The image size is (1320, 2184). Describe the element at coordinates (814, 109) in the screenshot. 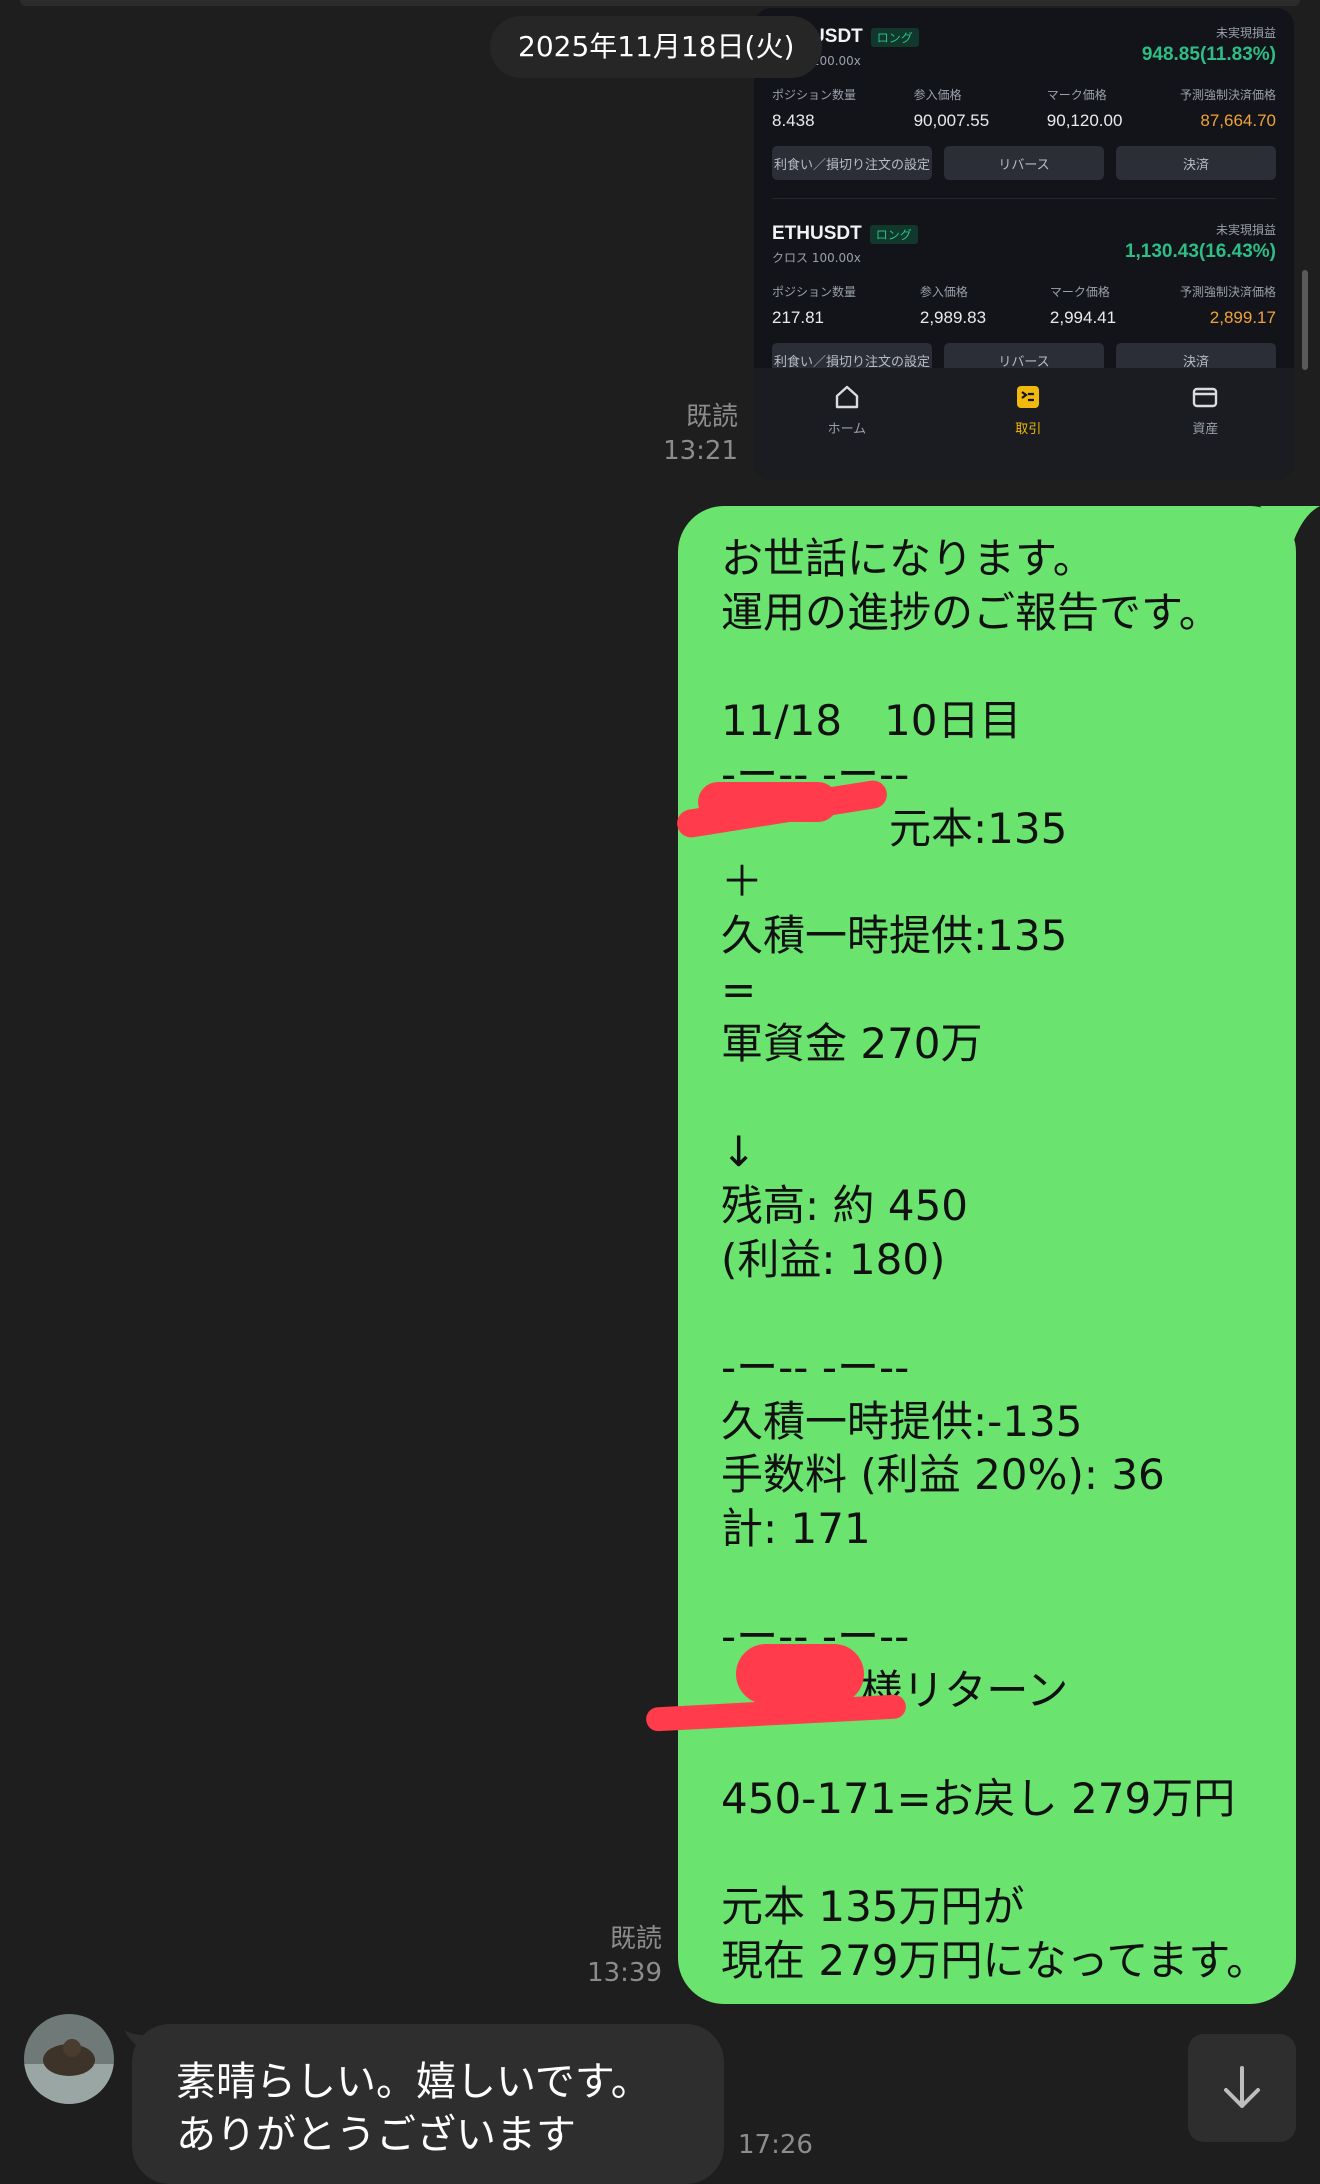

I see `qty-cell: ポジション数量 8.438` at that location.